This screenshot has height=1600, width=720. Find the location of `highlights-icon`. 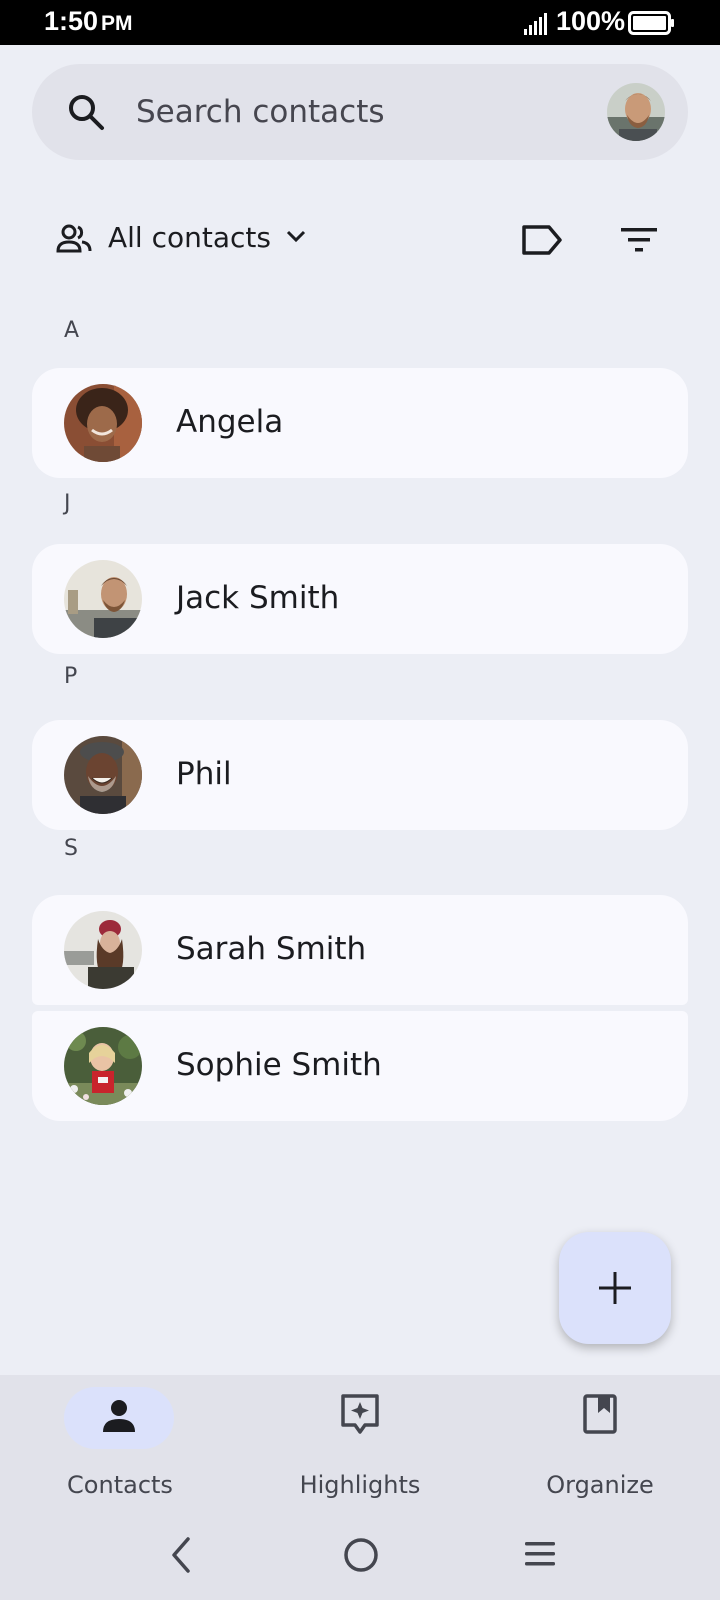

highlights-icon is located at coordinates (360, 1414).